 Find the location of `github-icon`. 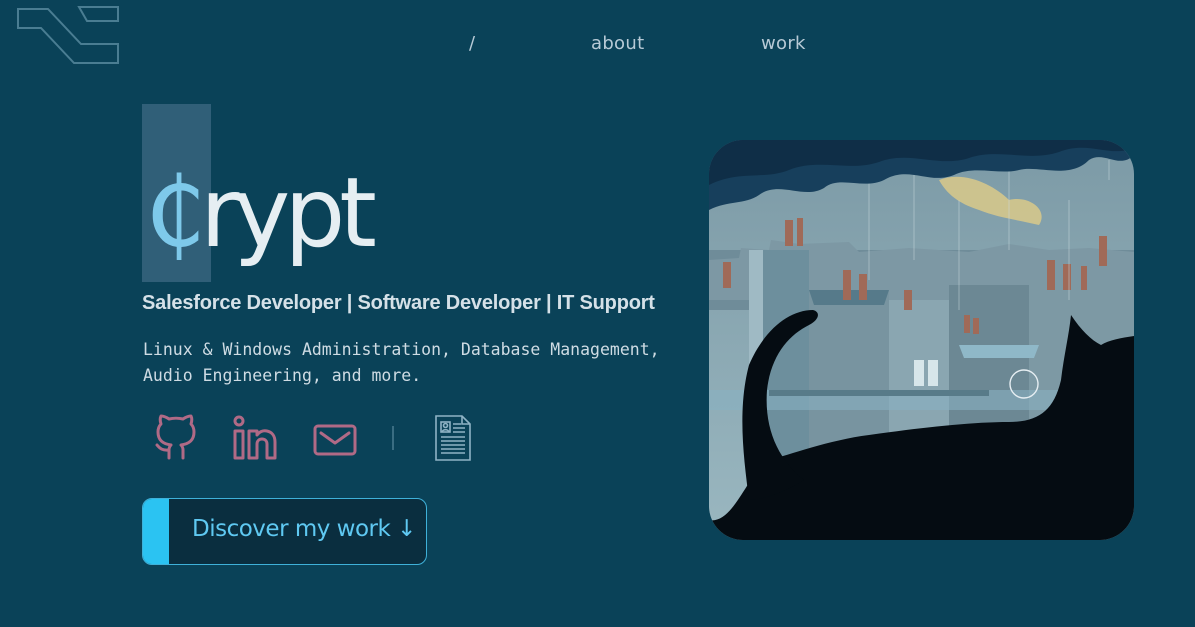

github-icon is located at coordinates (176, 438).